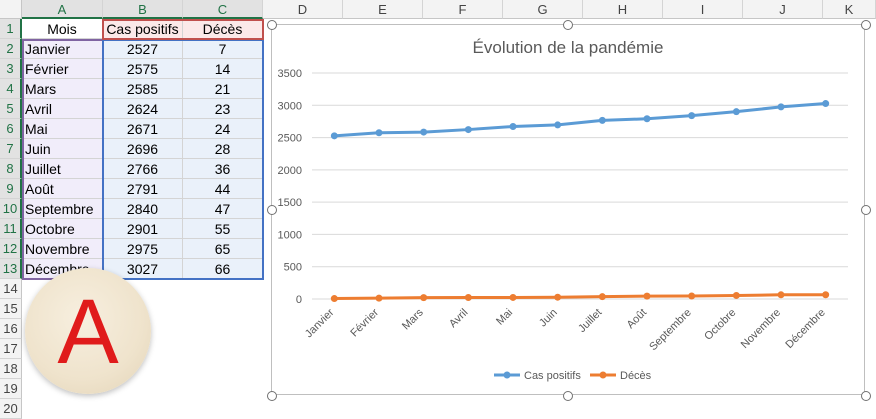  Describe the element at coordinates (223, 269) in the screenshot. I see `table-cell-deaths: 66` at that location.